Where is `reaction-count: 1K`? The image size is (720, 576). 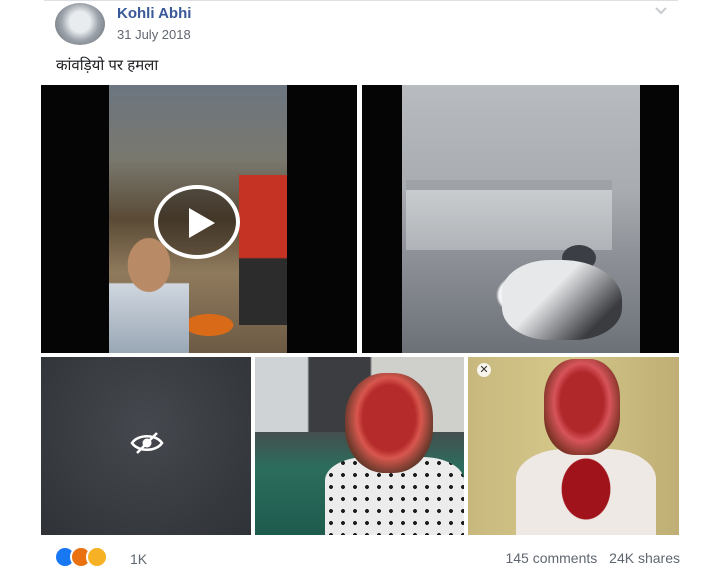 reaction-count: 1K is located at coordinates (138, 559).